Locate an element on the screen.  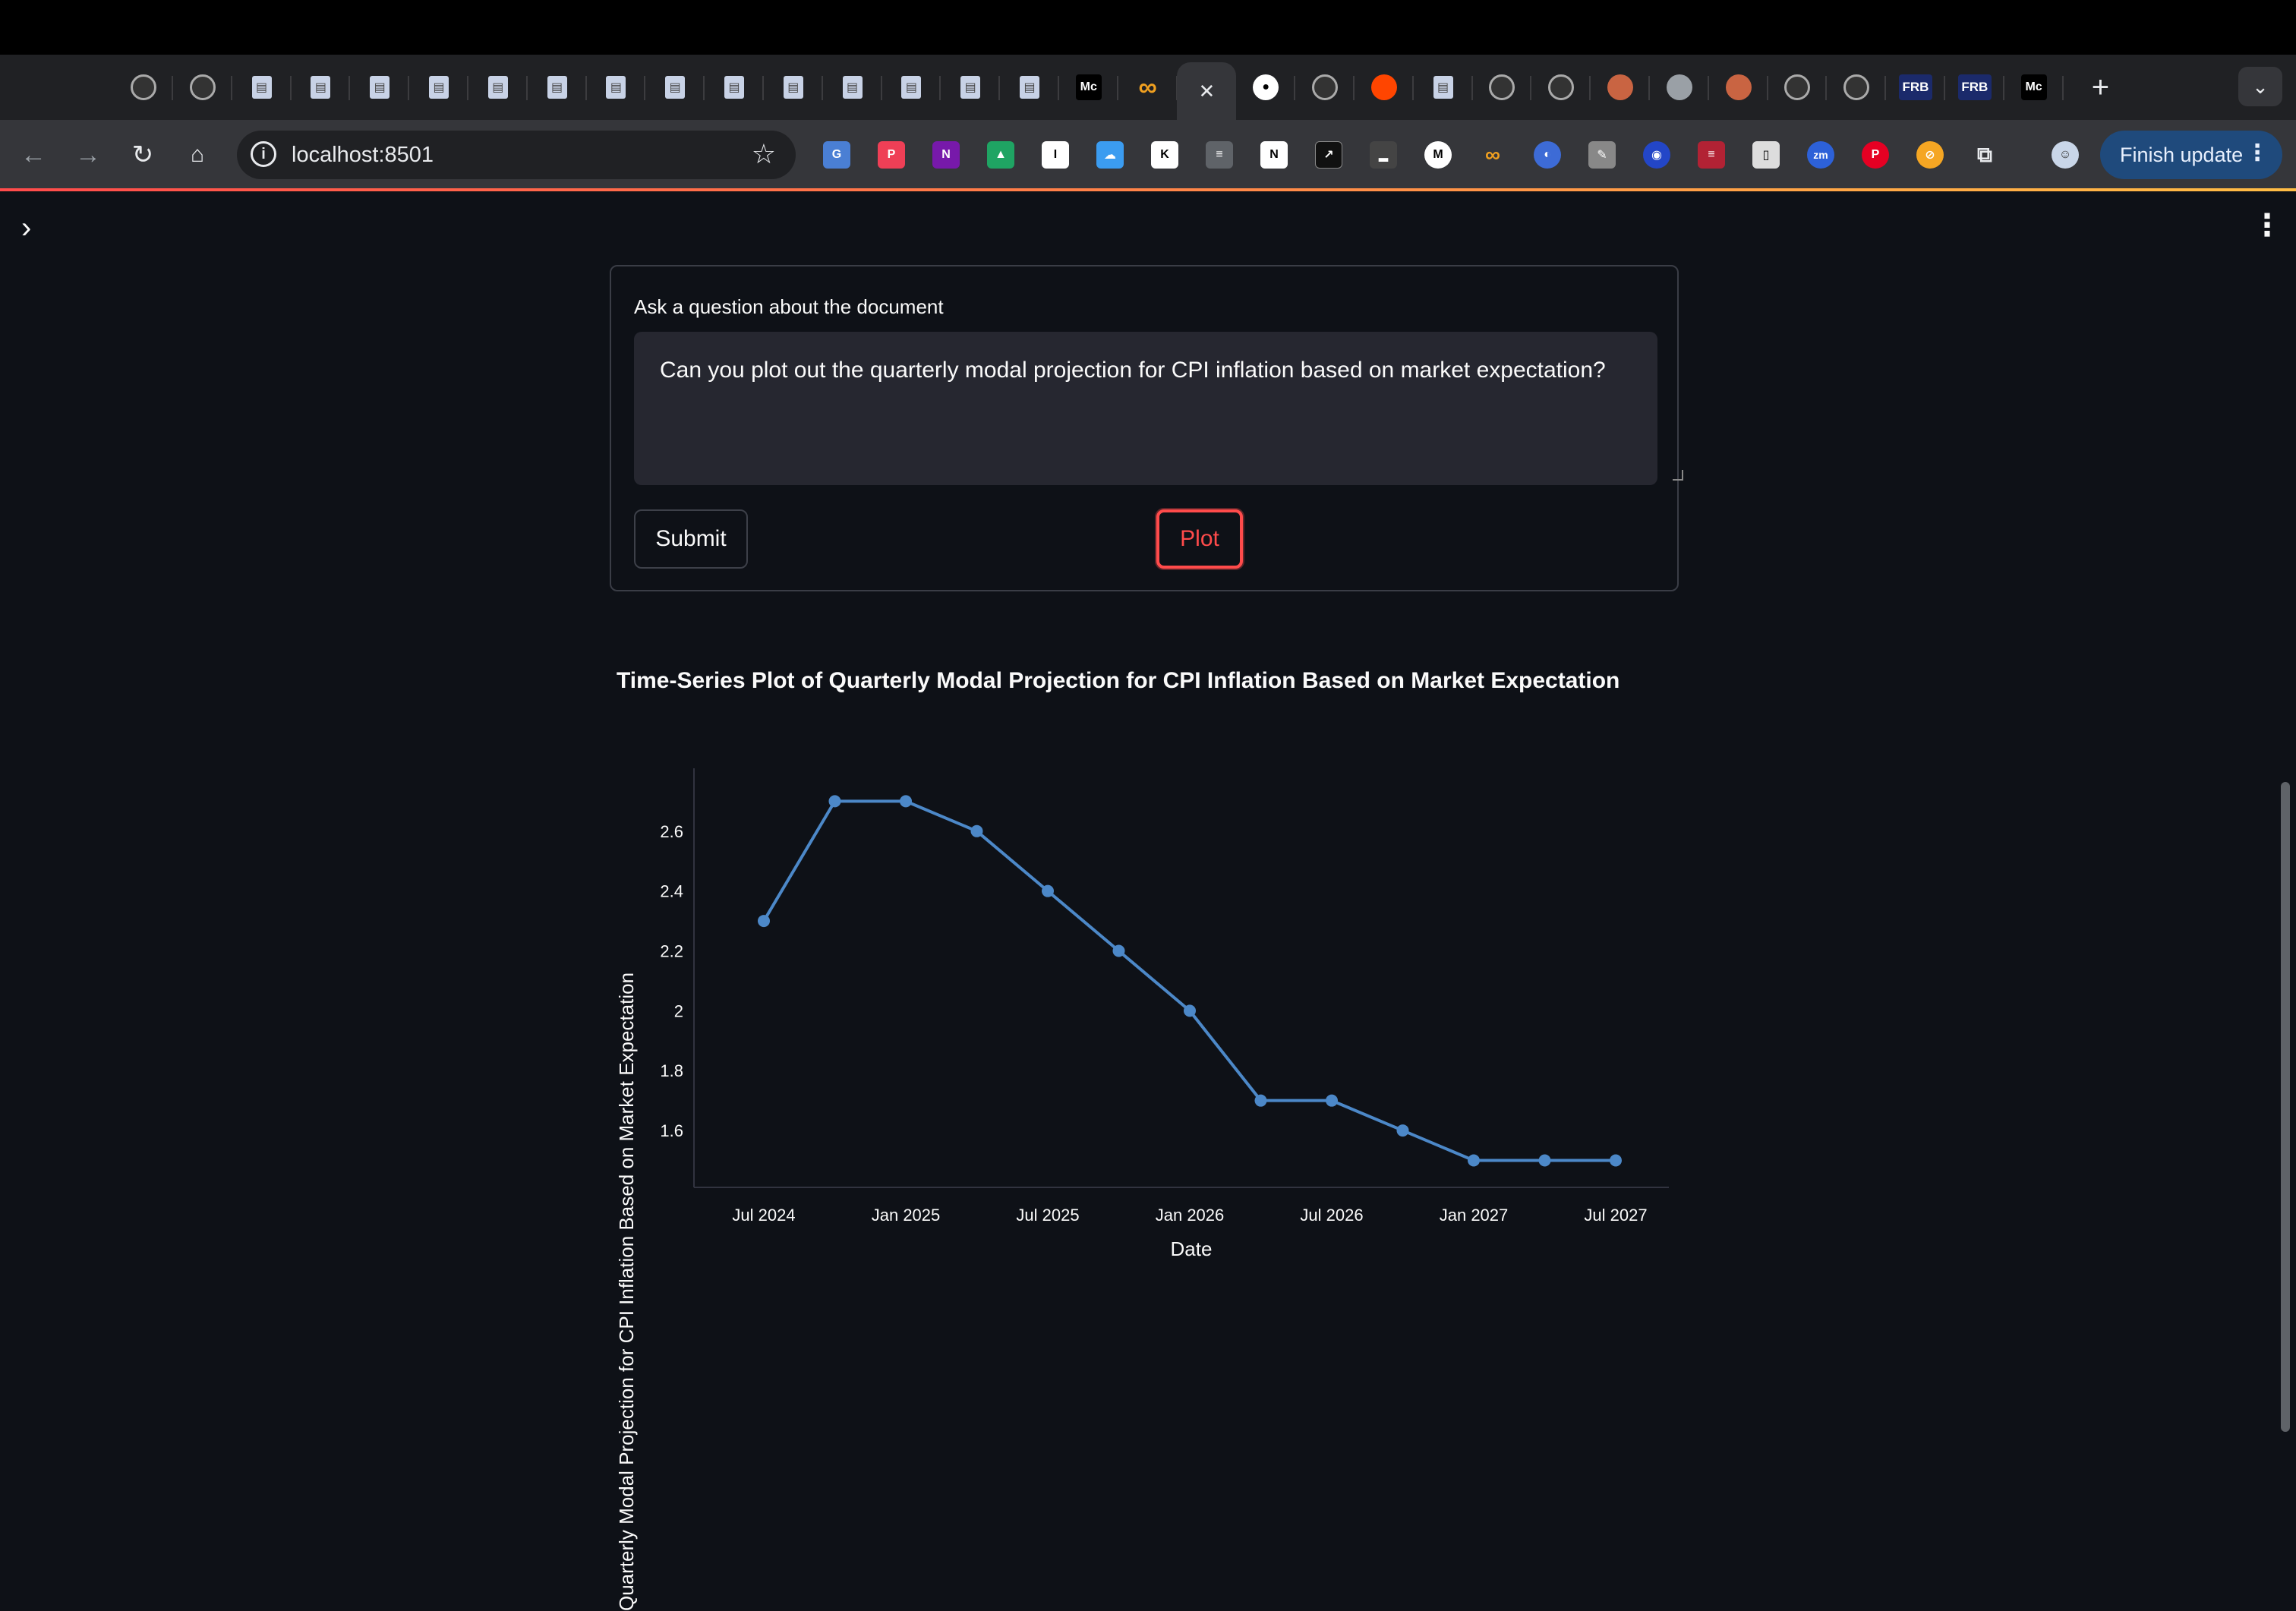
series-line is located at coordinates (1189, 980).